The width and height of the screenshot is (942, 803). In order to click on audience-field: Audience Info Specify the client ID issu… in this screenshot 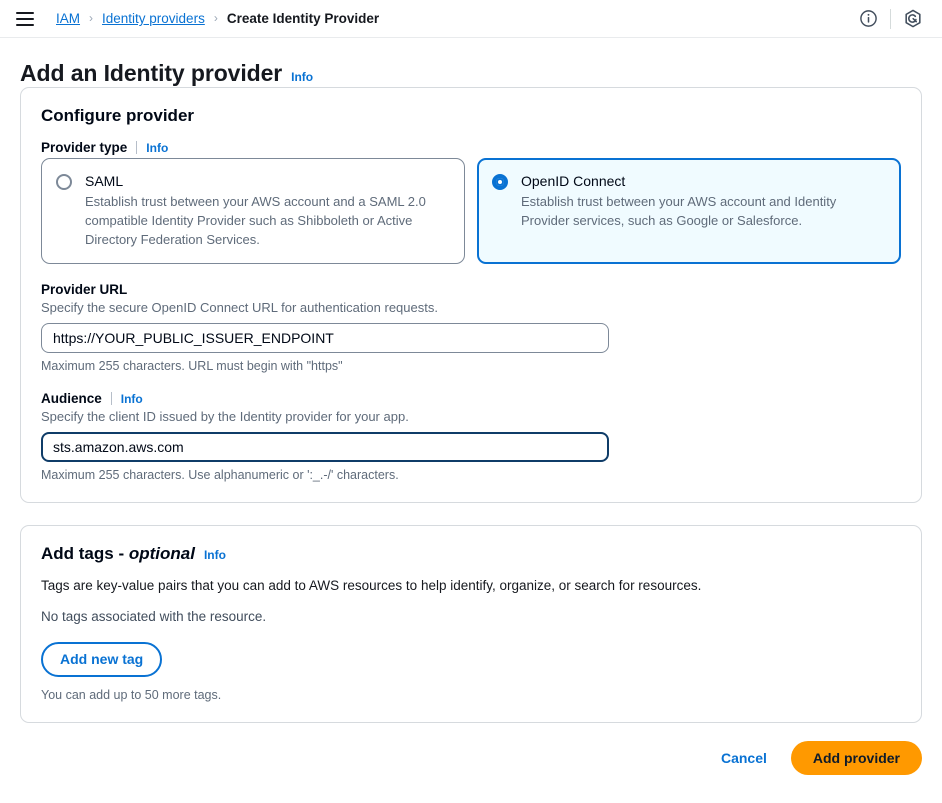, I will do `click(471, 436)`.